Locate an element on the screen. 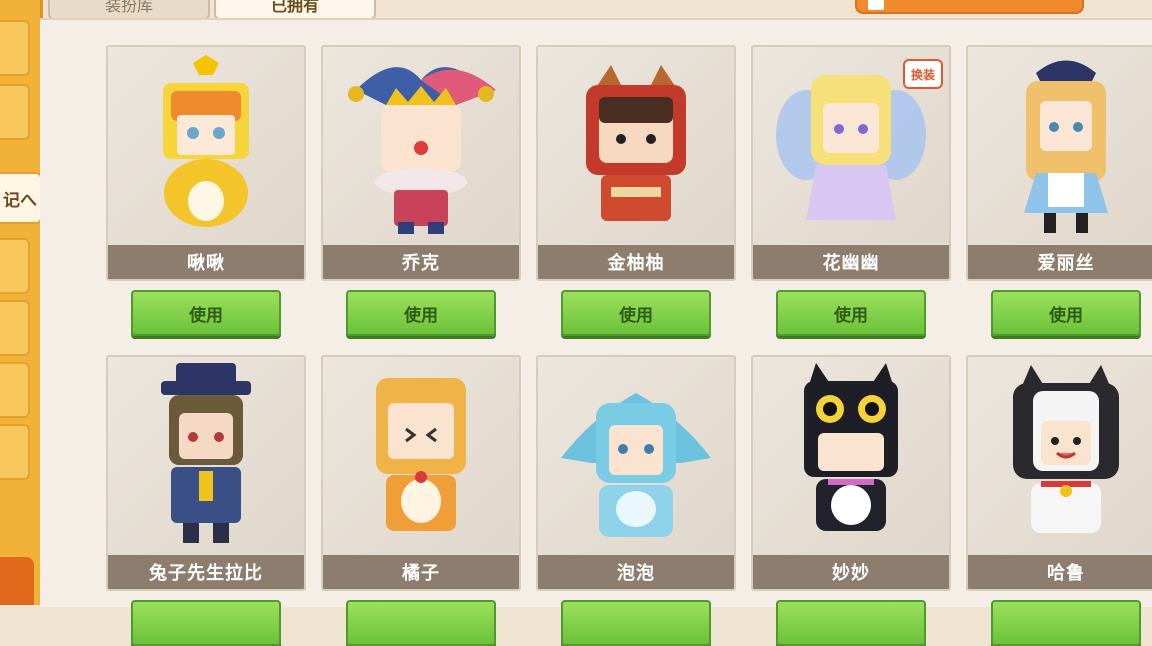 This screenshot has height=646, width=1152. skin-card: 乔克 is located at coordinates (421, 163).